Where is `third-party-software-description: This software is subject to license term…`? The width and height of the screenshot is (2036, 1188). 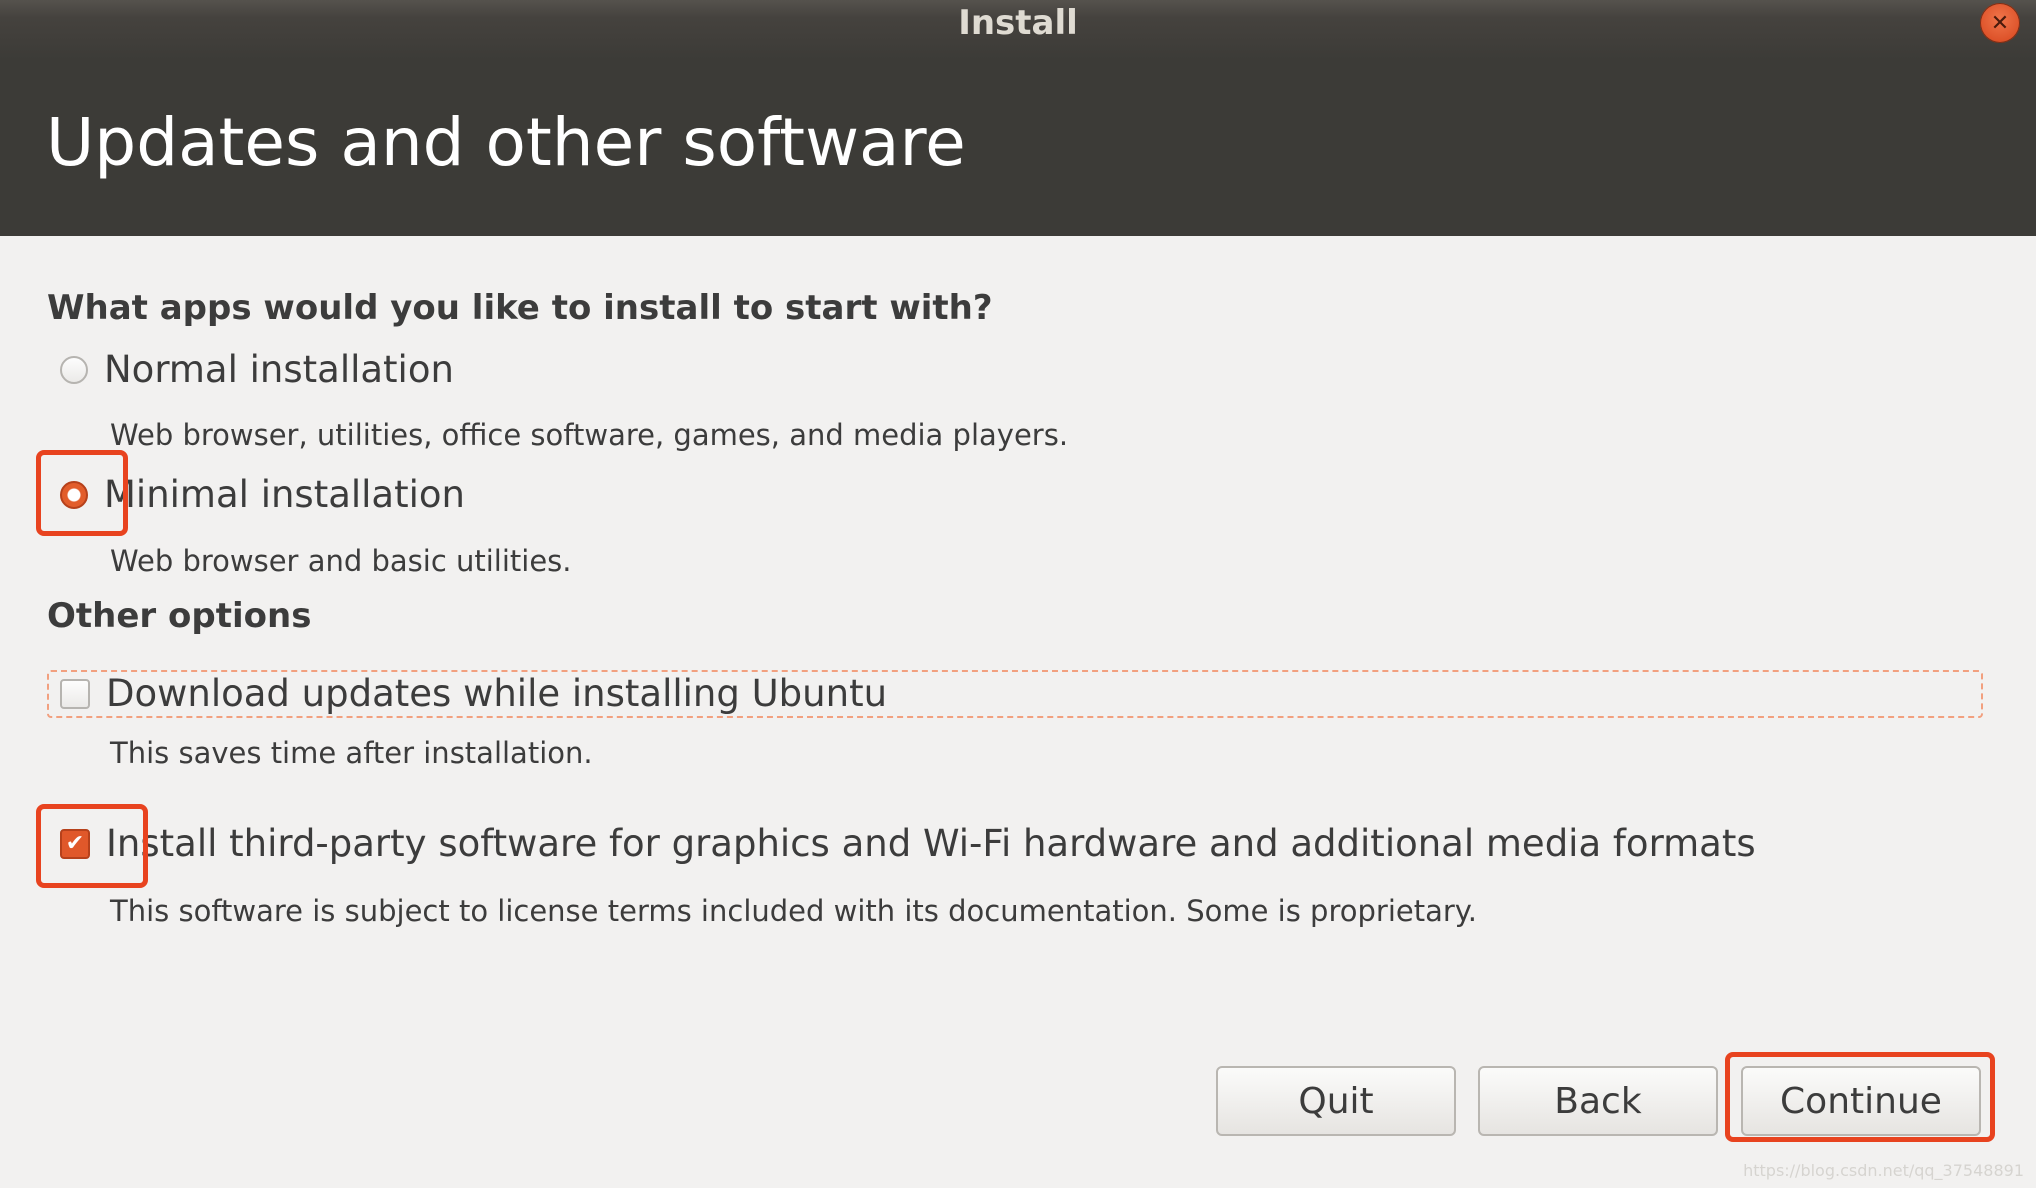
third-party-software-description: This software is subject to license term… is located at coordinates (794, 911).